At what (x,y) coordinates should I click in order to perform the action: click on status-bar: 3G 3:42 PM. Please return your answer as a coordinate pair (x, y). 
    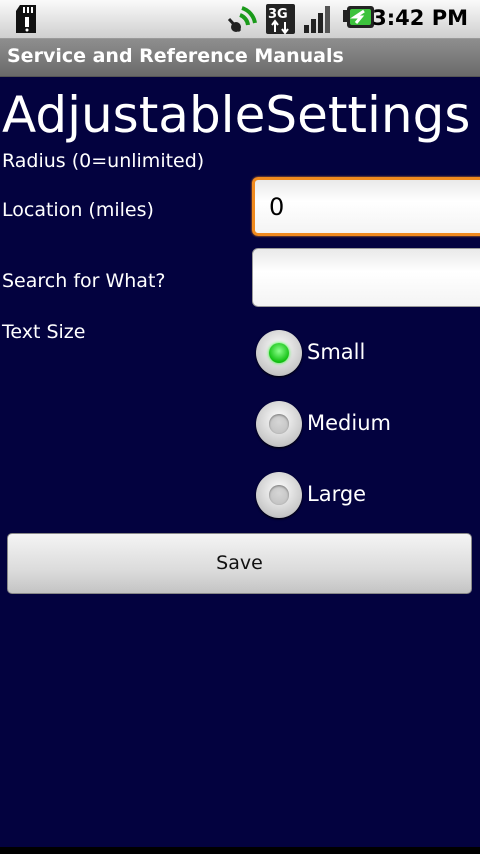
    Looking at the image, I should click on (240, 19).